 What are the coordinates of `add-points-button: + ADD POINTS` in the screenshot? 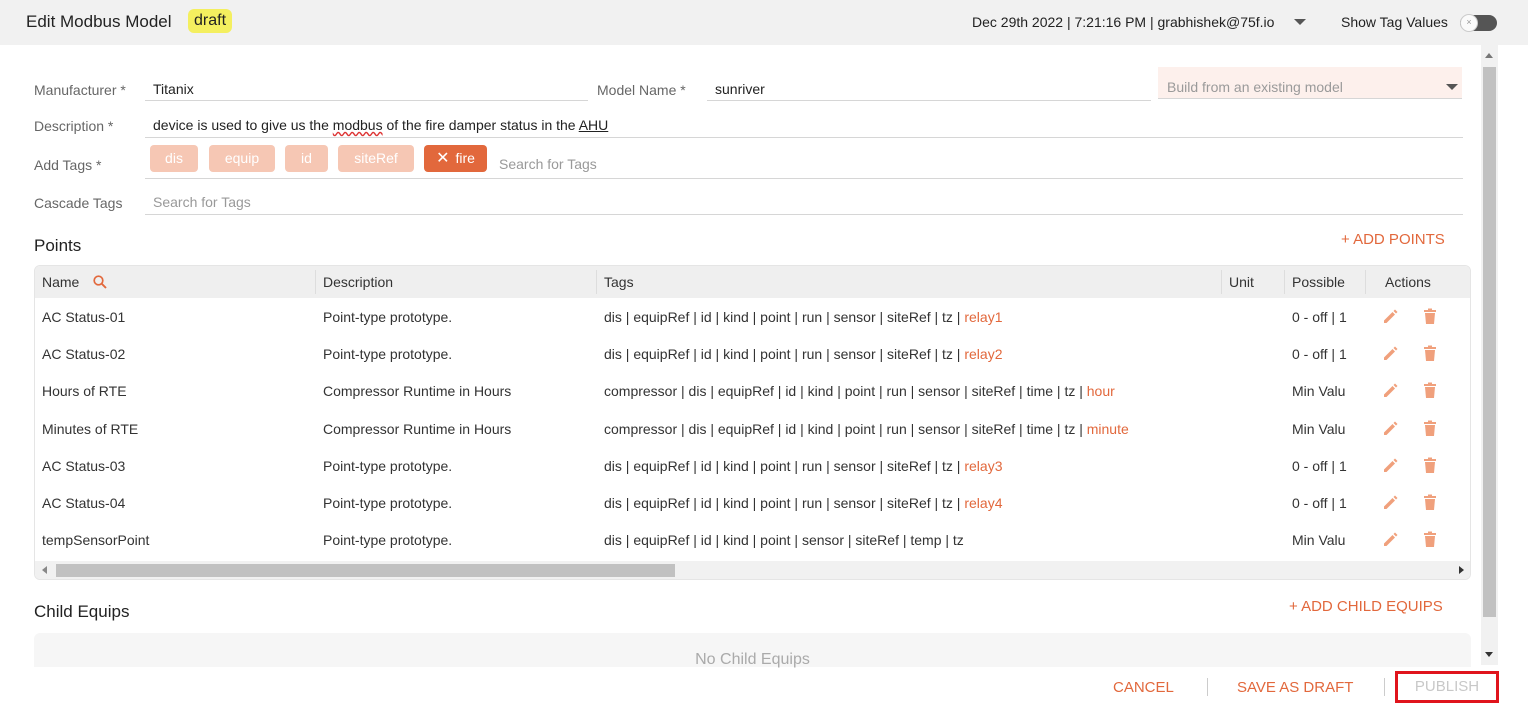 It's located at (1393, 239).